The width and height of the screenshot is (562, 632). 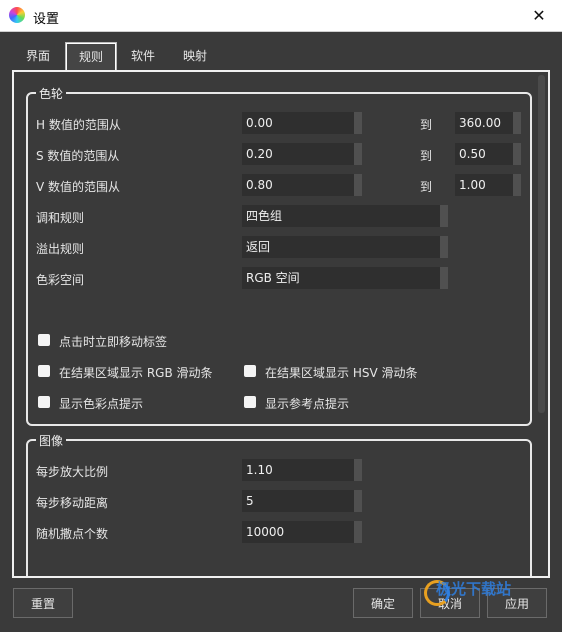 What do you see at coordinates (51, 93) in the screenshot?
I see `color-wheel-group-title: 色轮` at bounding box center [51, 93].